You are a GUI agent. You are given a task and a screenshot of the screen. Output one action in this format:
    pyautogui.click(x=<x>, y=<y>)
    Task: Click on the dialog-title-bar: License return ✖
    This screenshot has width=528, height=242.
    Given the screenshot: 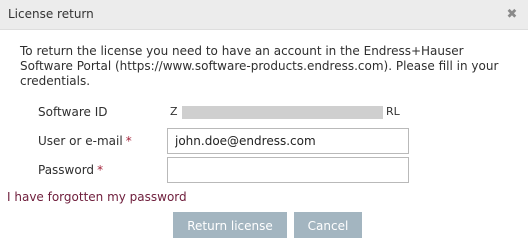 What is the action you would take?
    pyautogui.click(x=264, y=15)
    